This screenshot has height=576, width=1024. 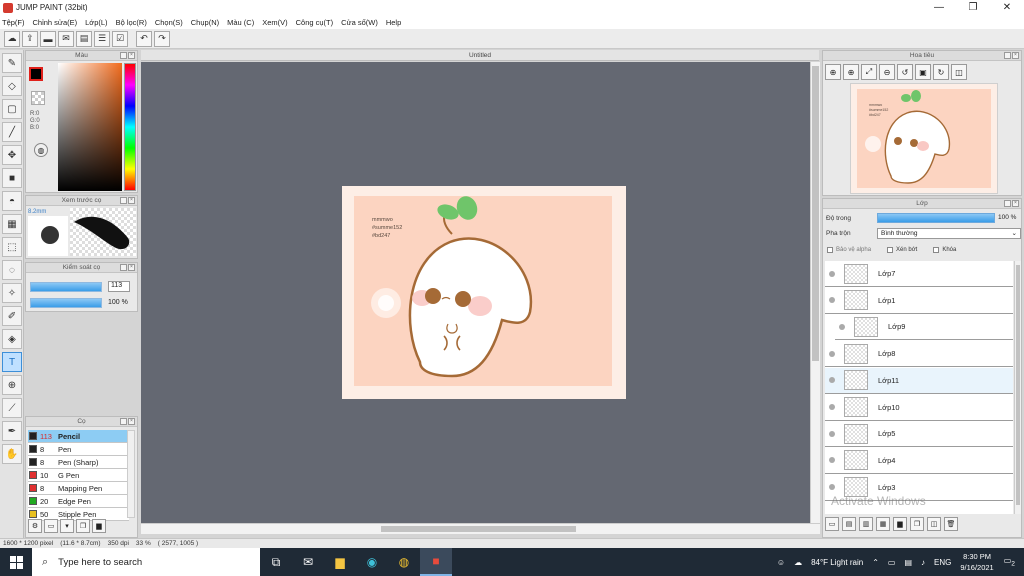 What do you see at coordinates (919, 274) in the screenshot?
I see `layer-row: Lớp7` at bounding box center [919, 274].